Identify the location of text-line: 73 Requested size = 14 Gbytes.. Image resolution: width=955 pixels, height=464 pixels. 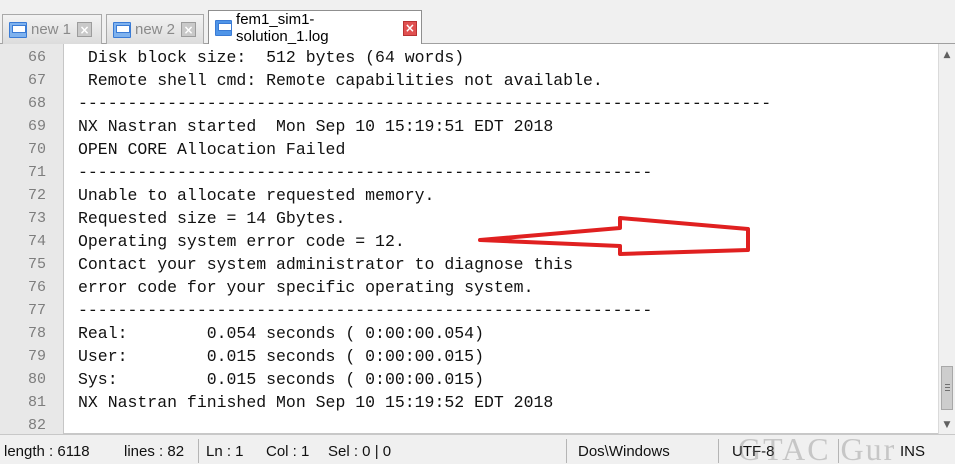
(468, 218).